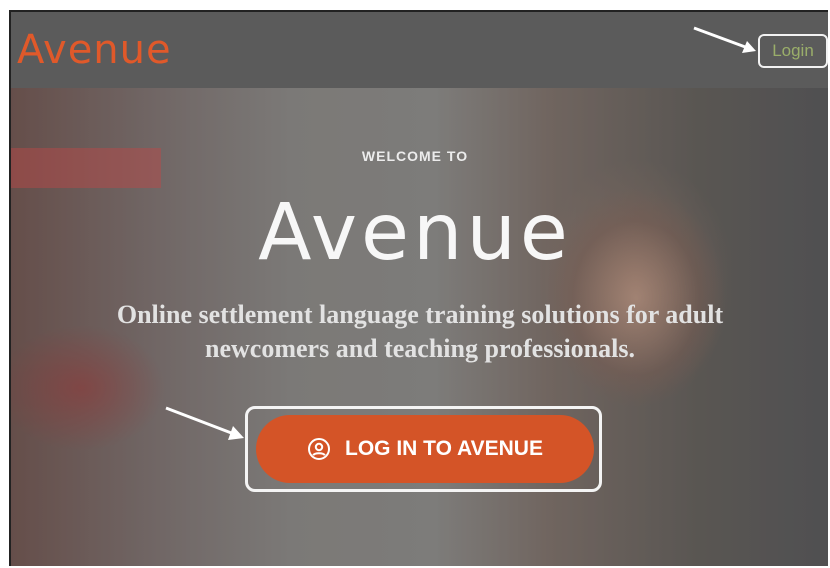 The height and width of the screenshot is (568, 830). I want to click on annotation-arrow-cta, so click(204, 423).